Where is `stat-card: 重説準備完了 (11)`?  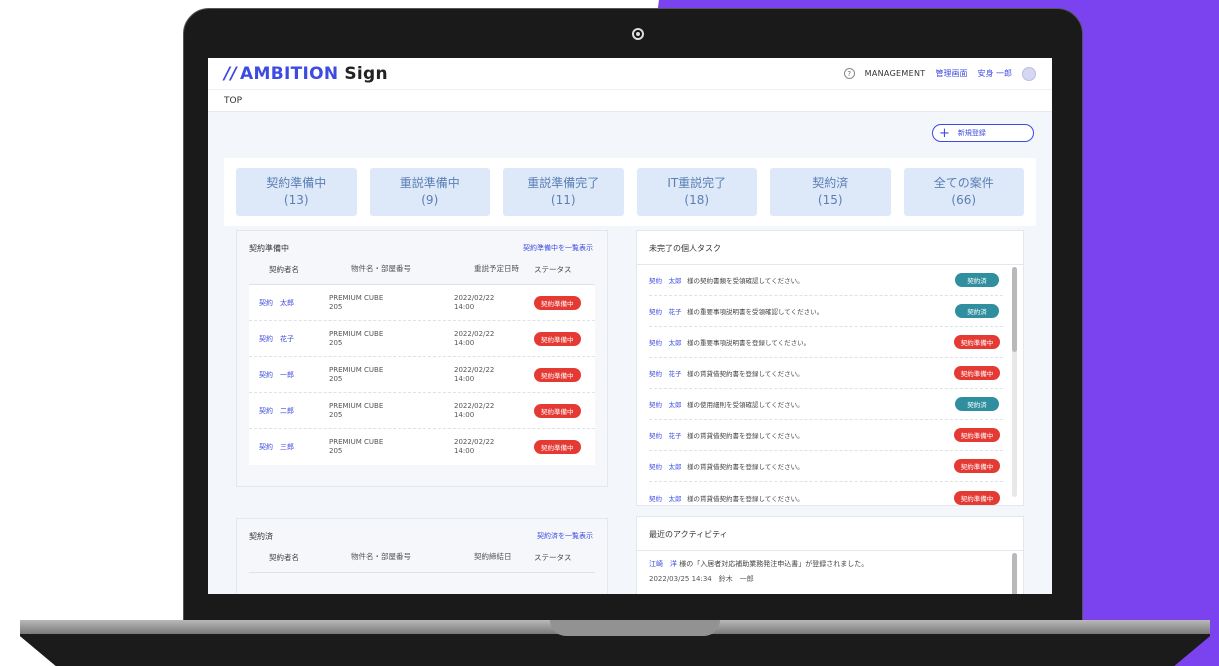 stat-card: 重説準備完了 (11) is located at coordinates (563, 192).